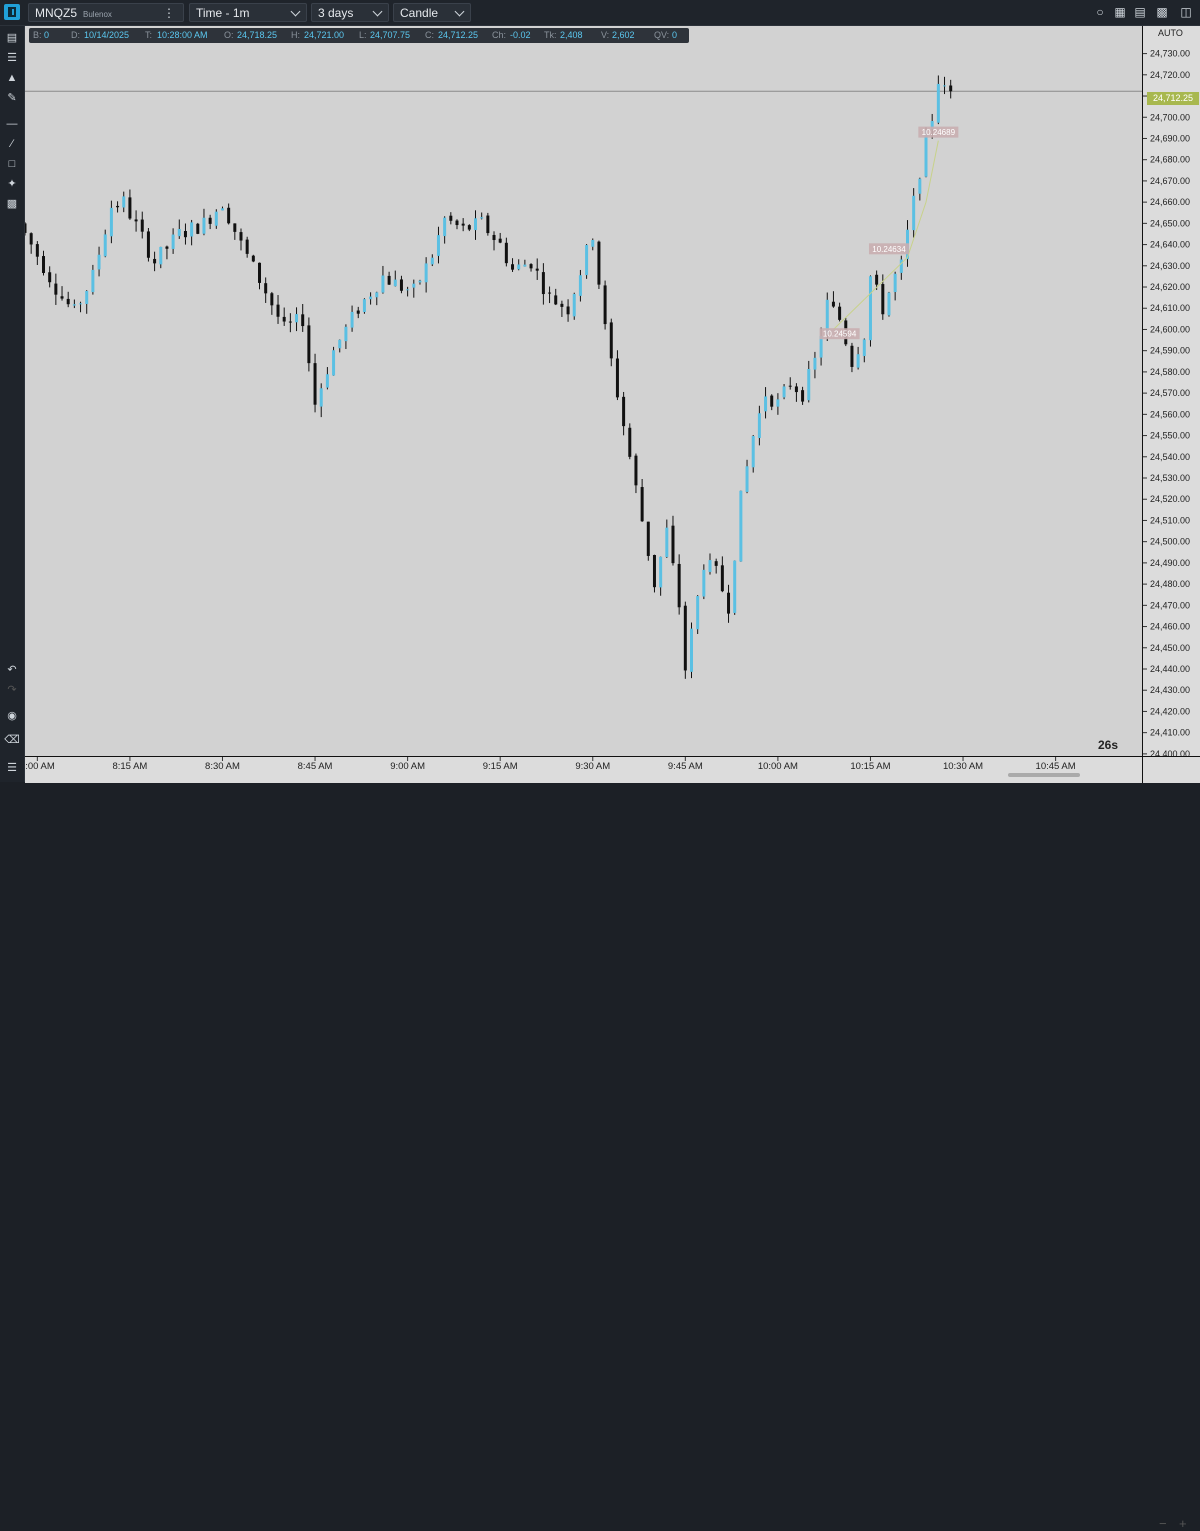 This screenshot has width=1200, height=1531. I want to click on price-tick-label: 24,630.00, so click(1170, 266).